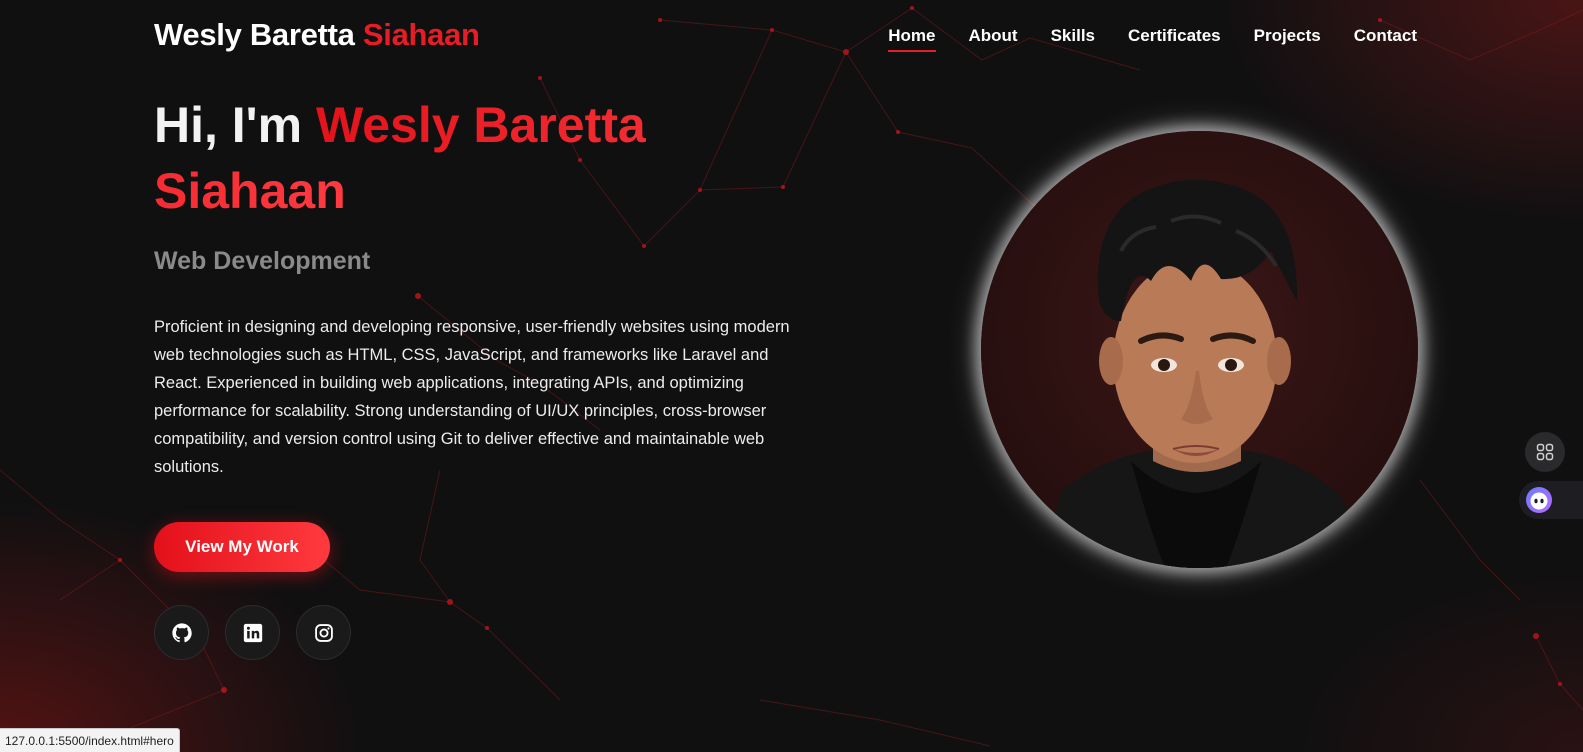 The image size is (1583, 752). Describe the element at coordinates (912, 39) in the screenshot. I see `nav-home: Home` at that location.